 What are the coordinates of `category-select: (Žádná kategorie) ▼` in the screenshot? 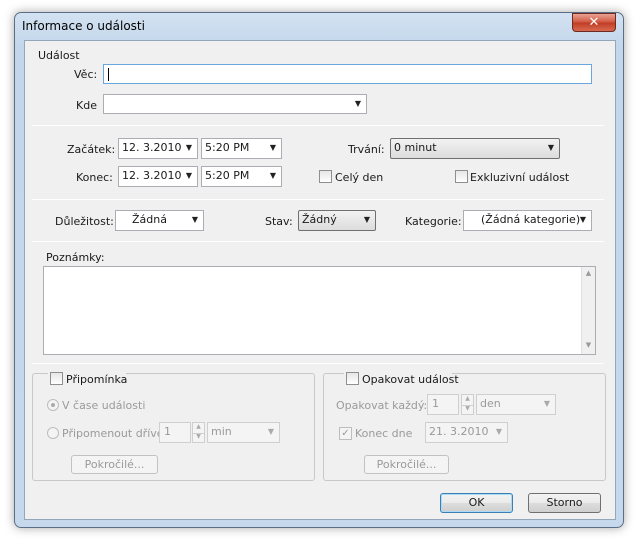 It's located at (527, 220).